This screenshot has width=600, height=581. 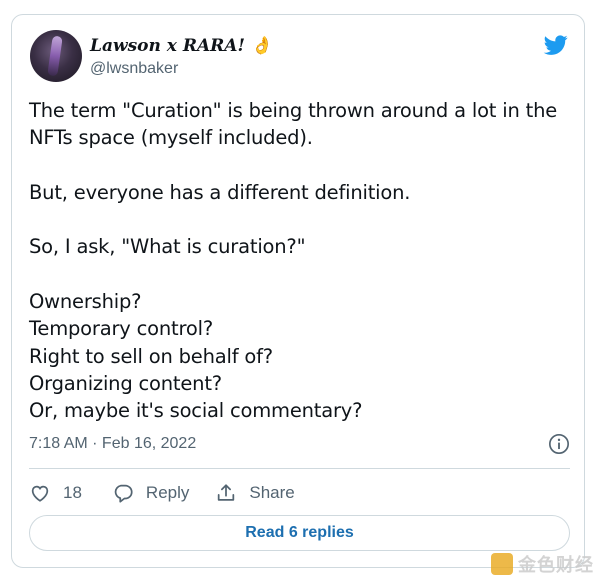 What do you see at coordinates (272, 492) in the screenshot?
I see `share-label: Share` at bounding box center [272, 492].